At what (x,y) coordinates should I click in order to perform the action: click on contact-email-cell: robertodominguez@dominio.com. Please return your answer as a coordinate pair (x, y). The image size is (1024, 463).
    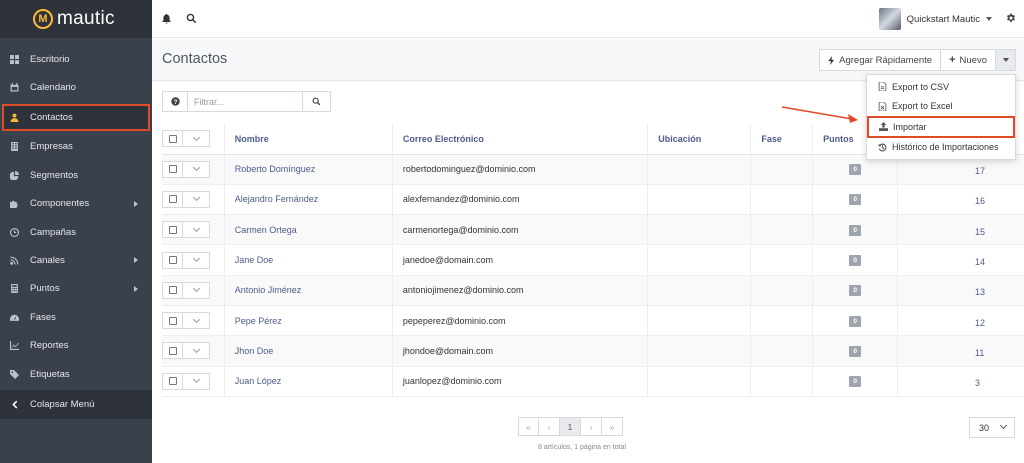
    Looking at the image, I should click on (520, 169).